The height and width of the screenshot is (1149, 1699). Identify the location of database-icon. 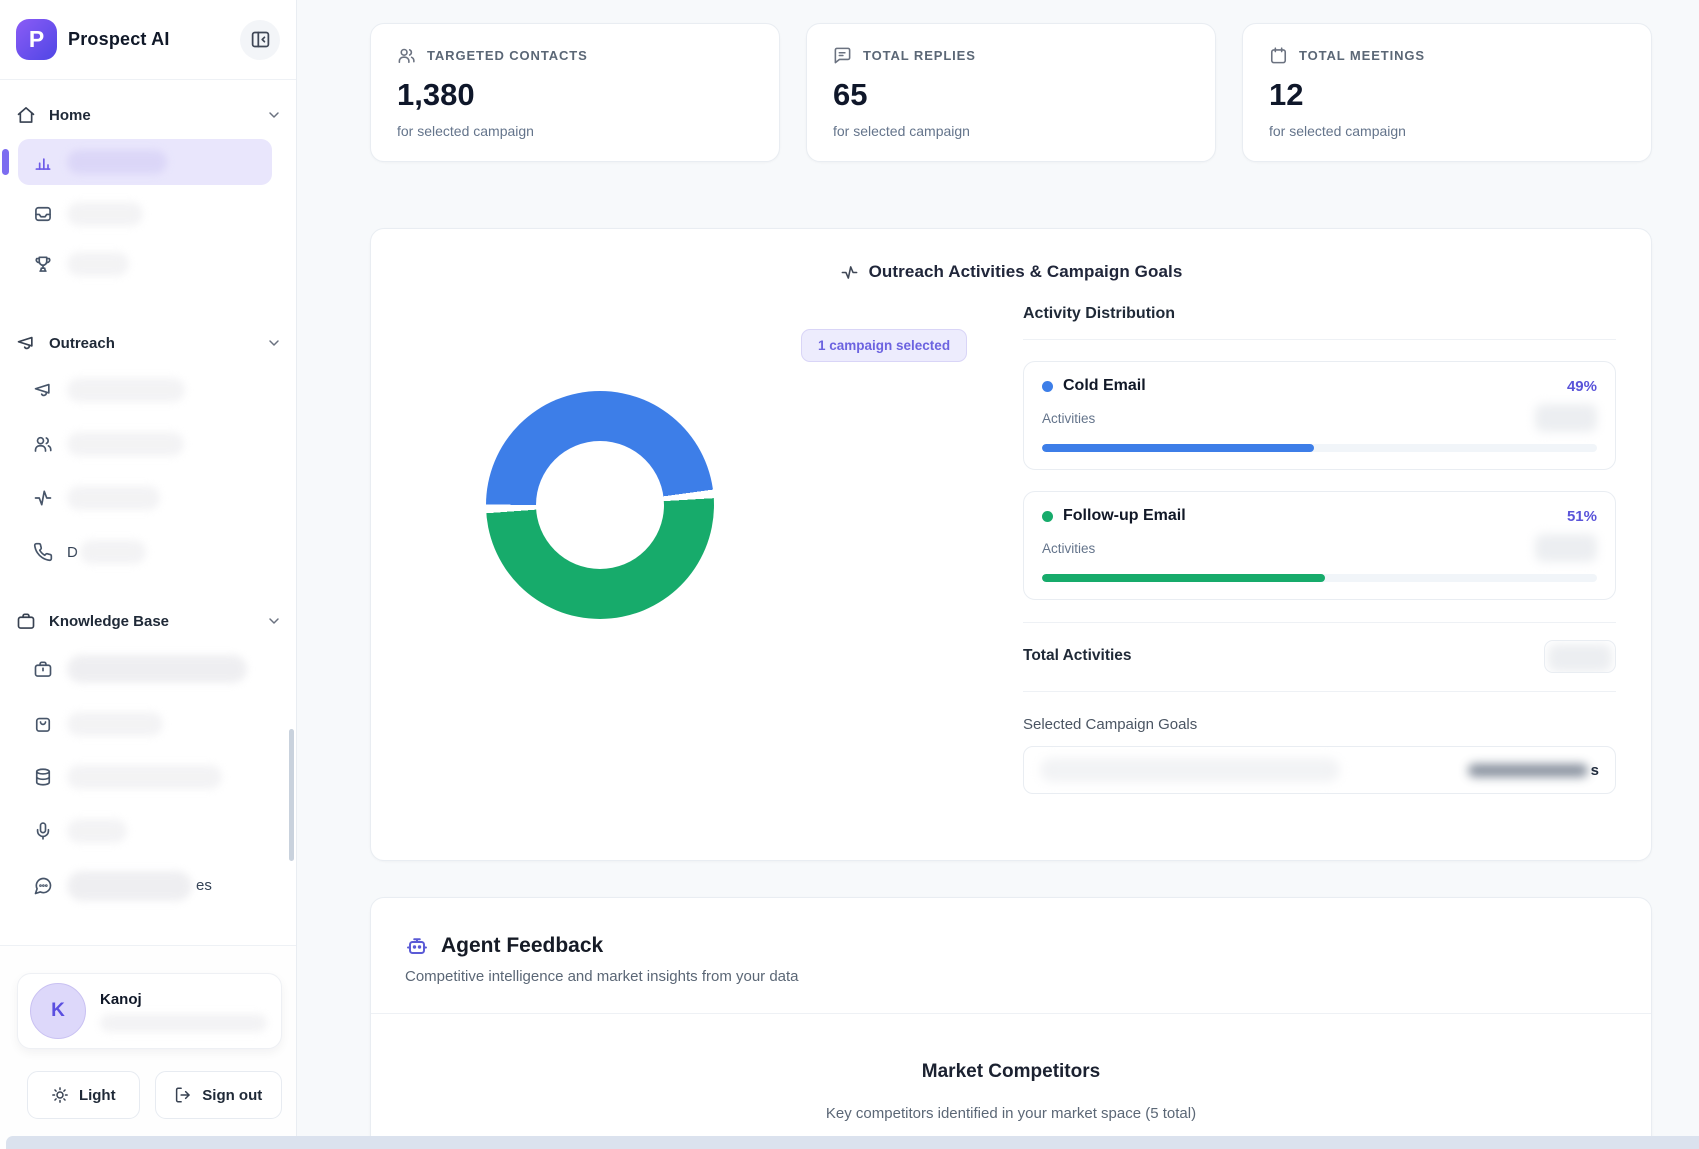
(43, 777).